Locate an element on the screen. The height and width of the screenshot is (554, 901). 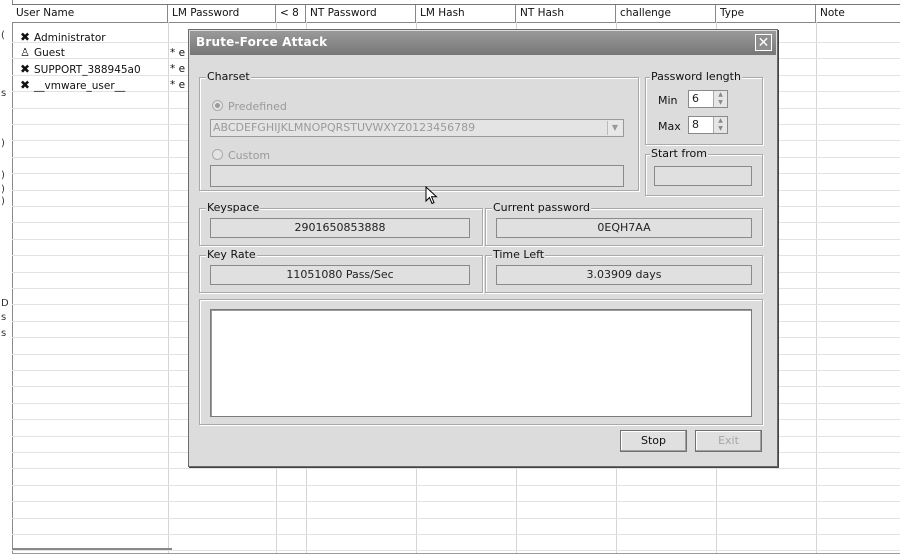
user-name: Administrator is located at coordinates (70, 38).